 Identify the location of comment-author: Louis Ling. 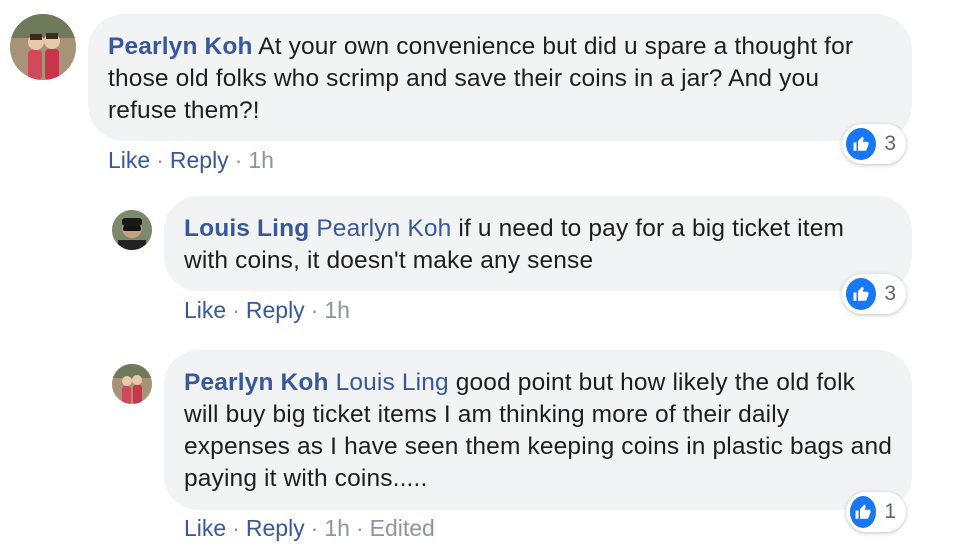
(246, 228).